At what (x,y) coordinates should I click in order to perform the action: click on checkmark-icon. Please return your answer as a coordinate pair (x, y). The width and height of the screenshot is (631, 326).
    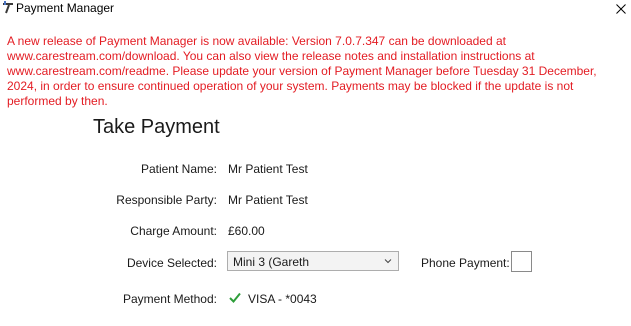
    Looking at the image, I should click on (235, 297).